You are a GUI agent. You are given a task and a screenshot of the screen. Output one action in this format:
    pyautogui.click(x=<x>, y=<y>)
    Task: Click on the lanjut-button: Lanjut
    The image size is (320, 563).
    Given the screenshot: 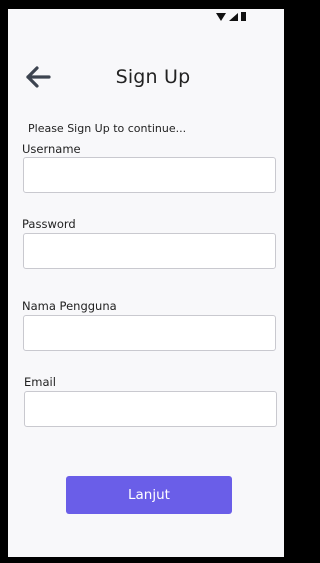 What is the action you would take?
    pyautogui.click(x=149, y=495)
    